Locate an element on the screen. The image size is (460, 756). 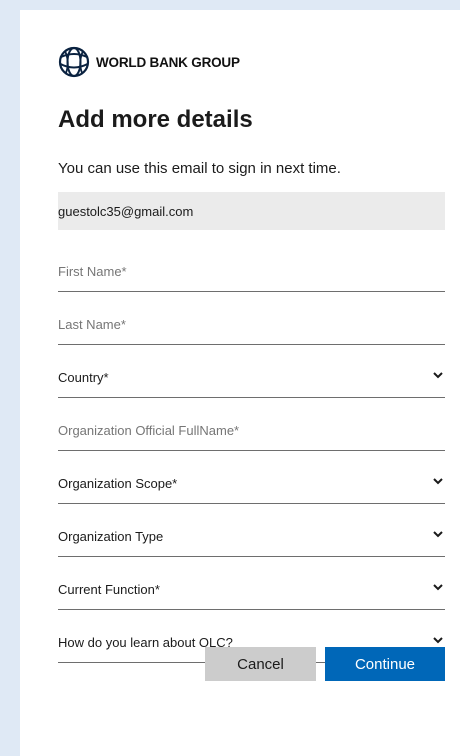
org-fullname-field is located at coordinates (251, 431).